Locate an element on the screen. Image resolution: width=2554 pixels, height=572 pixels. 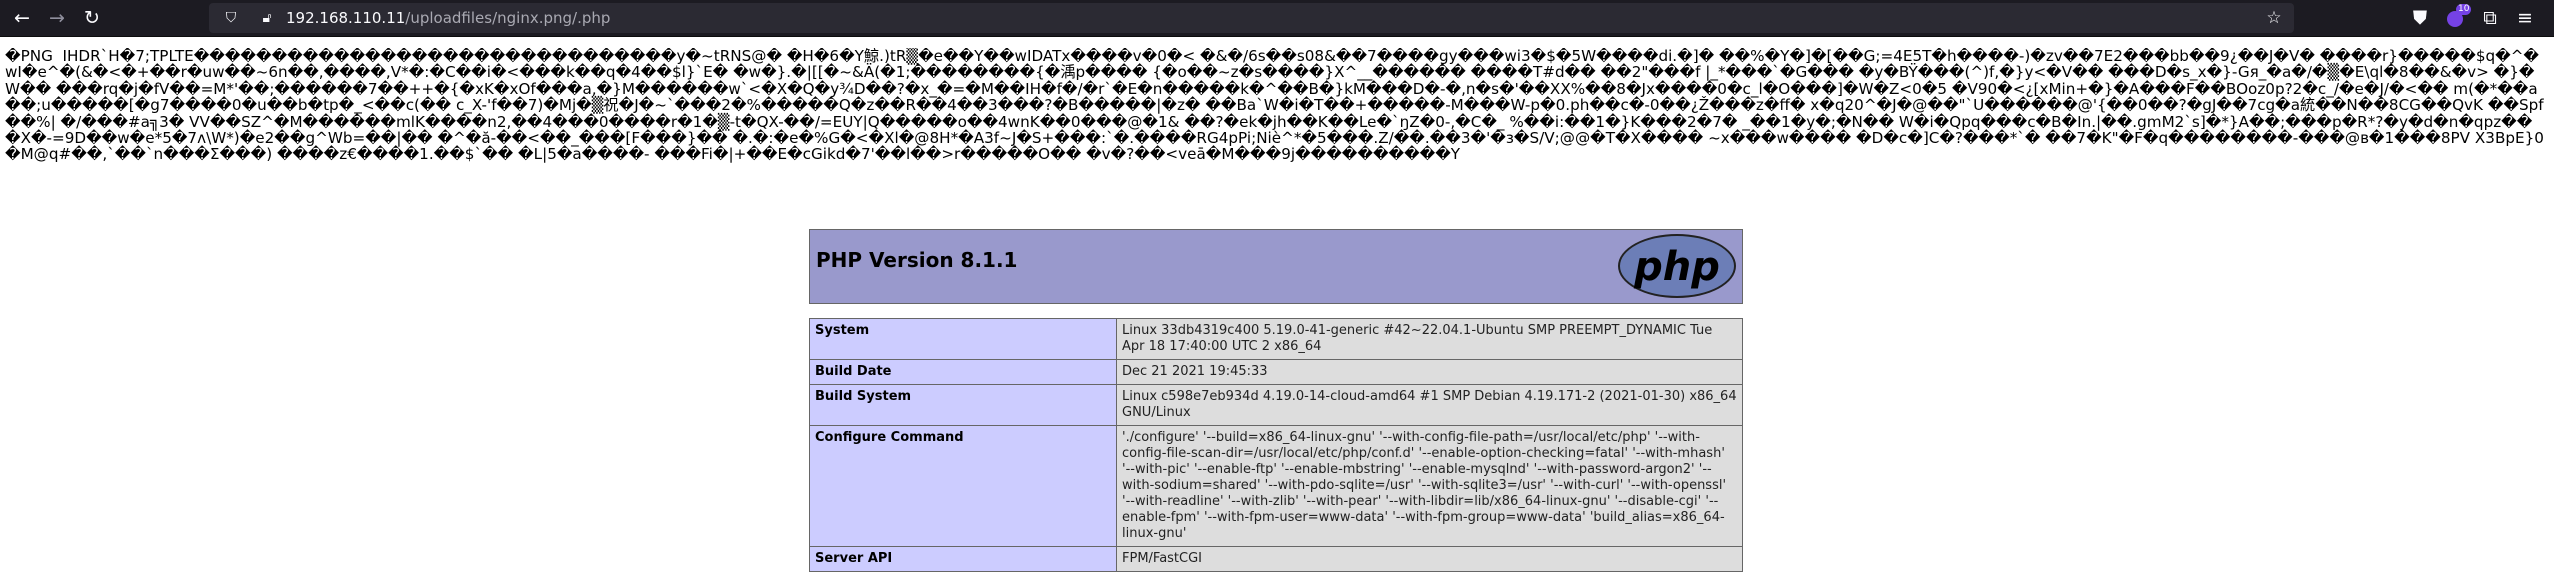
php-logo: php is located at coordinates (1677, 266).